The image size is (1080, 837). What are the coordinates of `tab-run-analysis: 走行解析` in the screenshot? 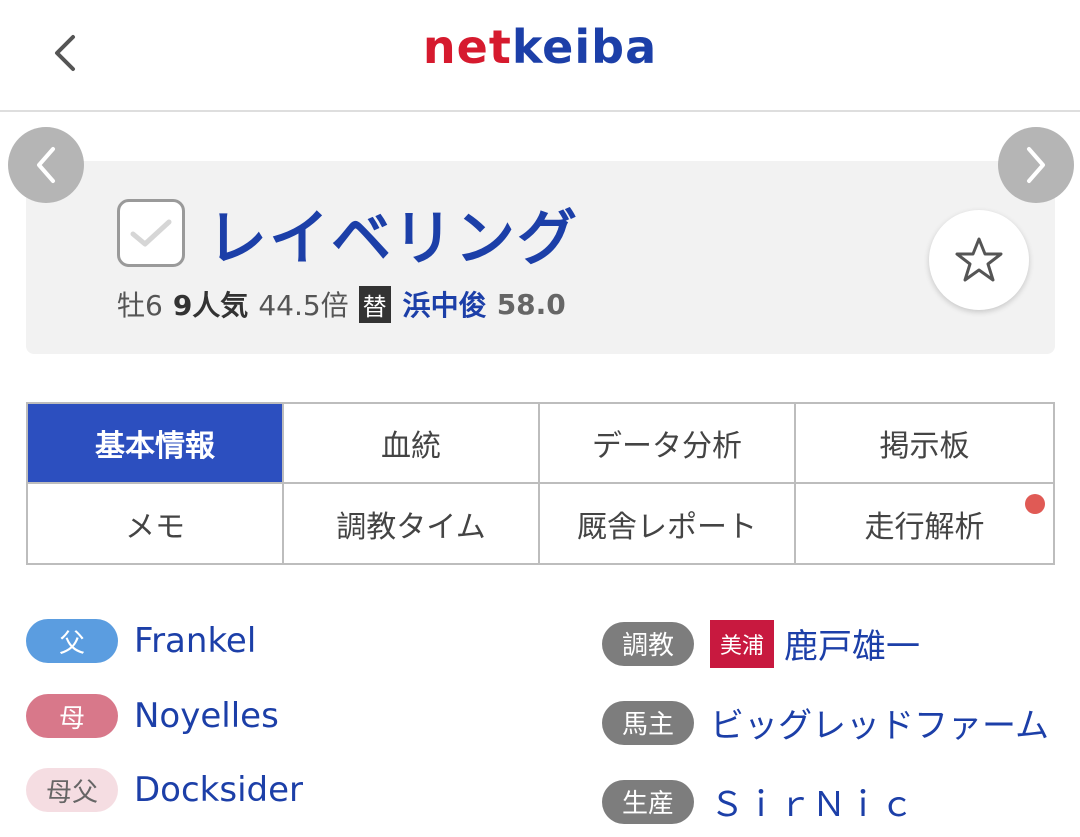 It's located at (924, 523).